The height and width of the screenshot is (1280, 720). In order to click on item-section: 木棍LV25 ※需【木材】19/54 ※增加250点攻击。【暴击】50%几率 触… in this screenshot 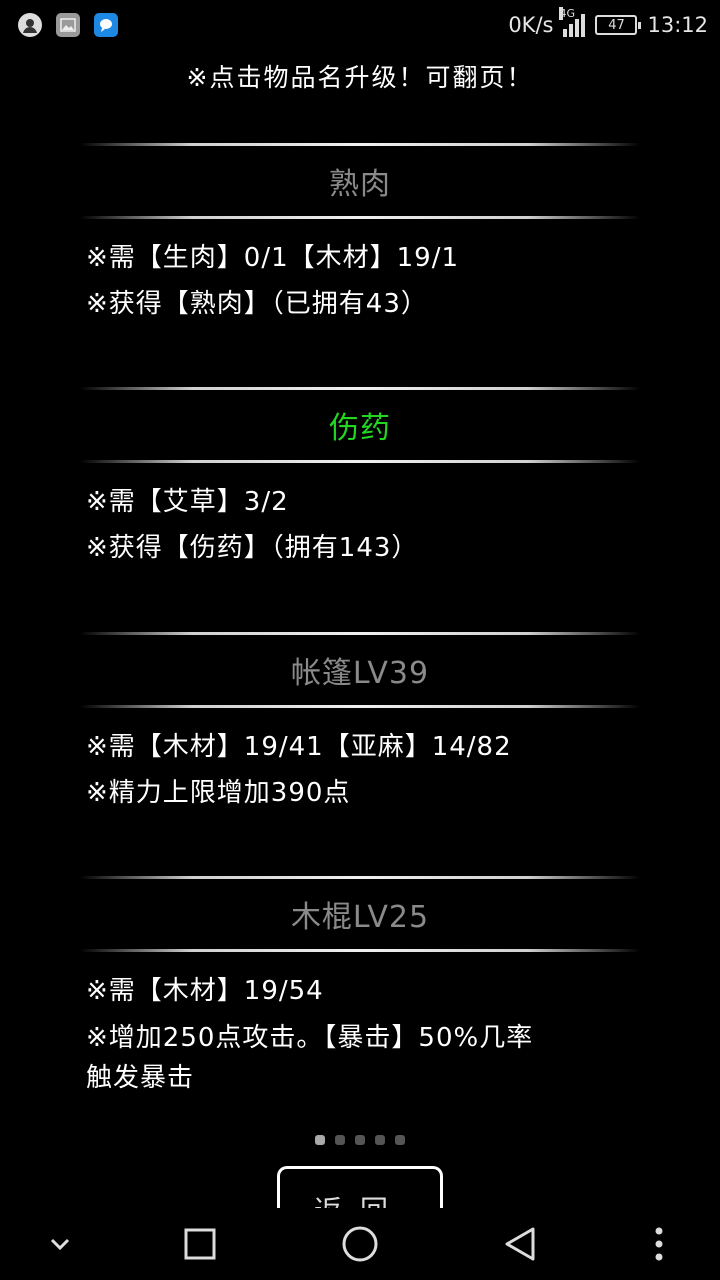, I will do `click(360, 987)`.